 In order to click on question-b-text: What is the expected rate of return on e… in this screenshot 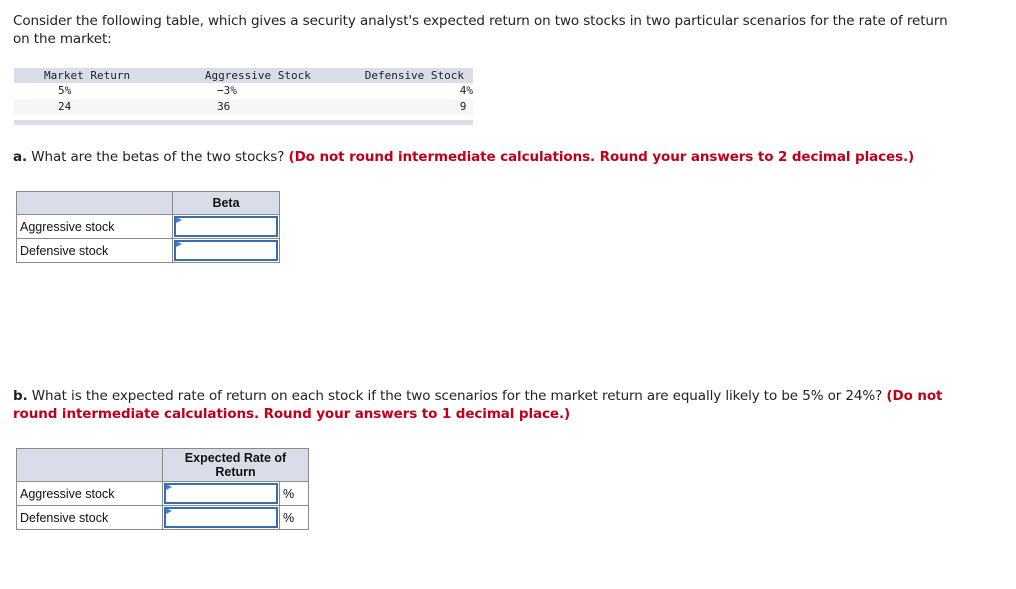, I will do `click(457, 396)`.